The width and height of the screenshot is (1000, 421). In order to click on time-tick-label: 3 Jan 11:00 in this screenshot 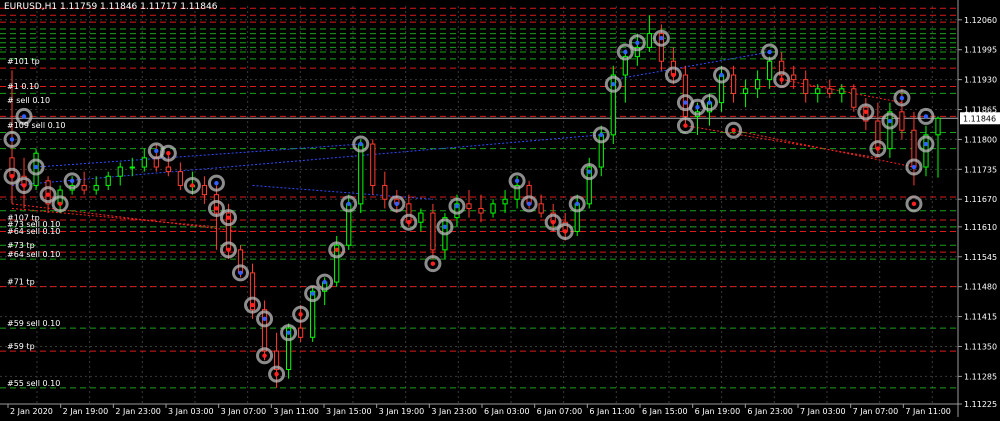, I will do `click(296, 411)`.